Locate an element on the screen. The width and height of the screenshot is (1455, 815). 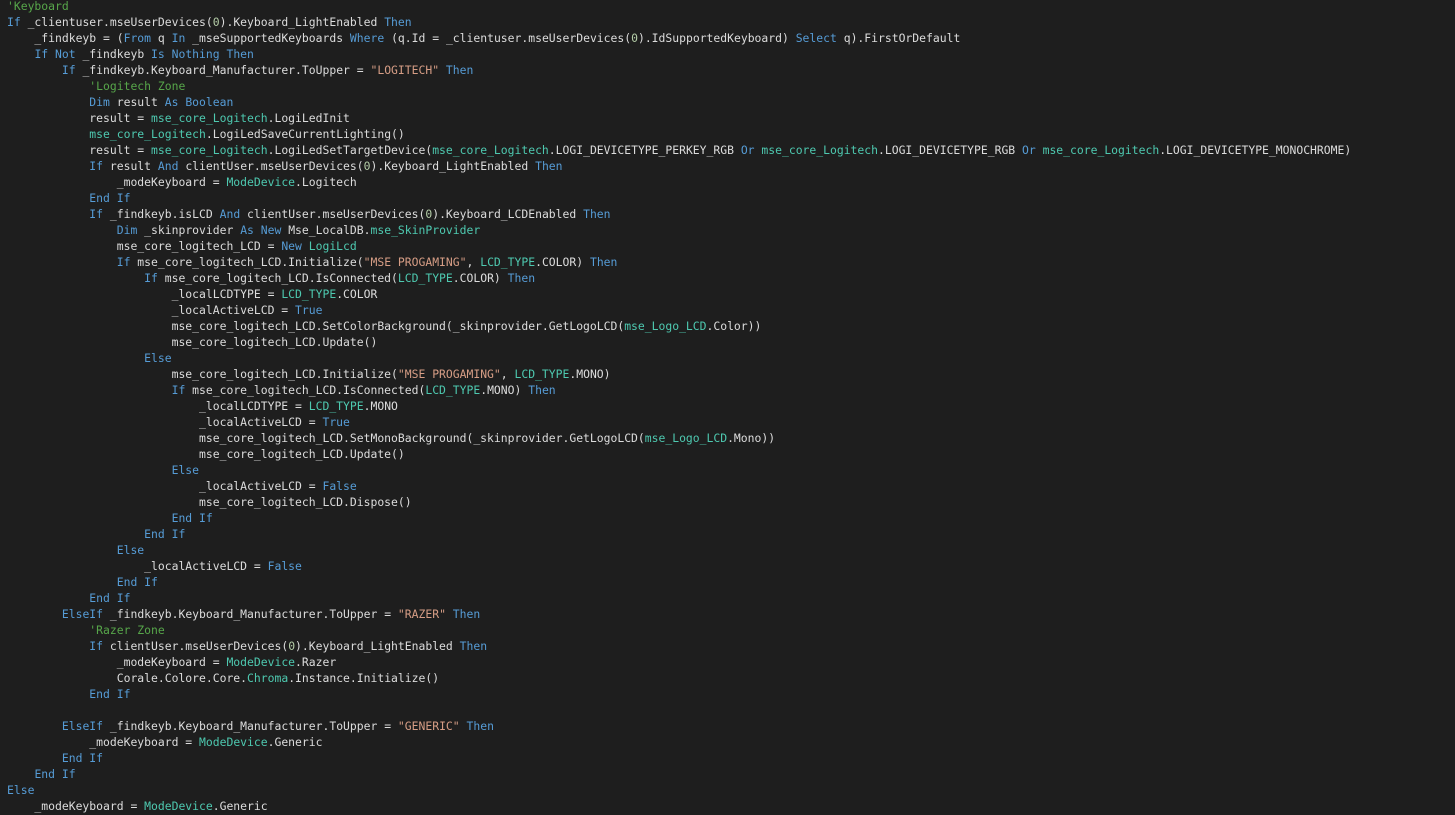
code-line: _modeKeyboard = ModeDevice.Razer is located at coordinates (679, 662).